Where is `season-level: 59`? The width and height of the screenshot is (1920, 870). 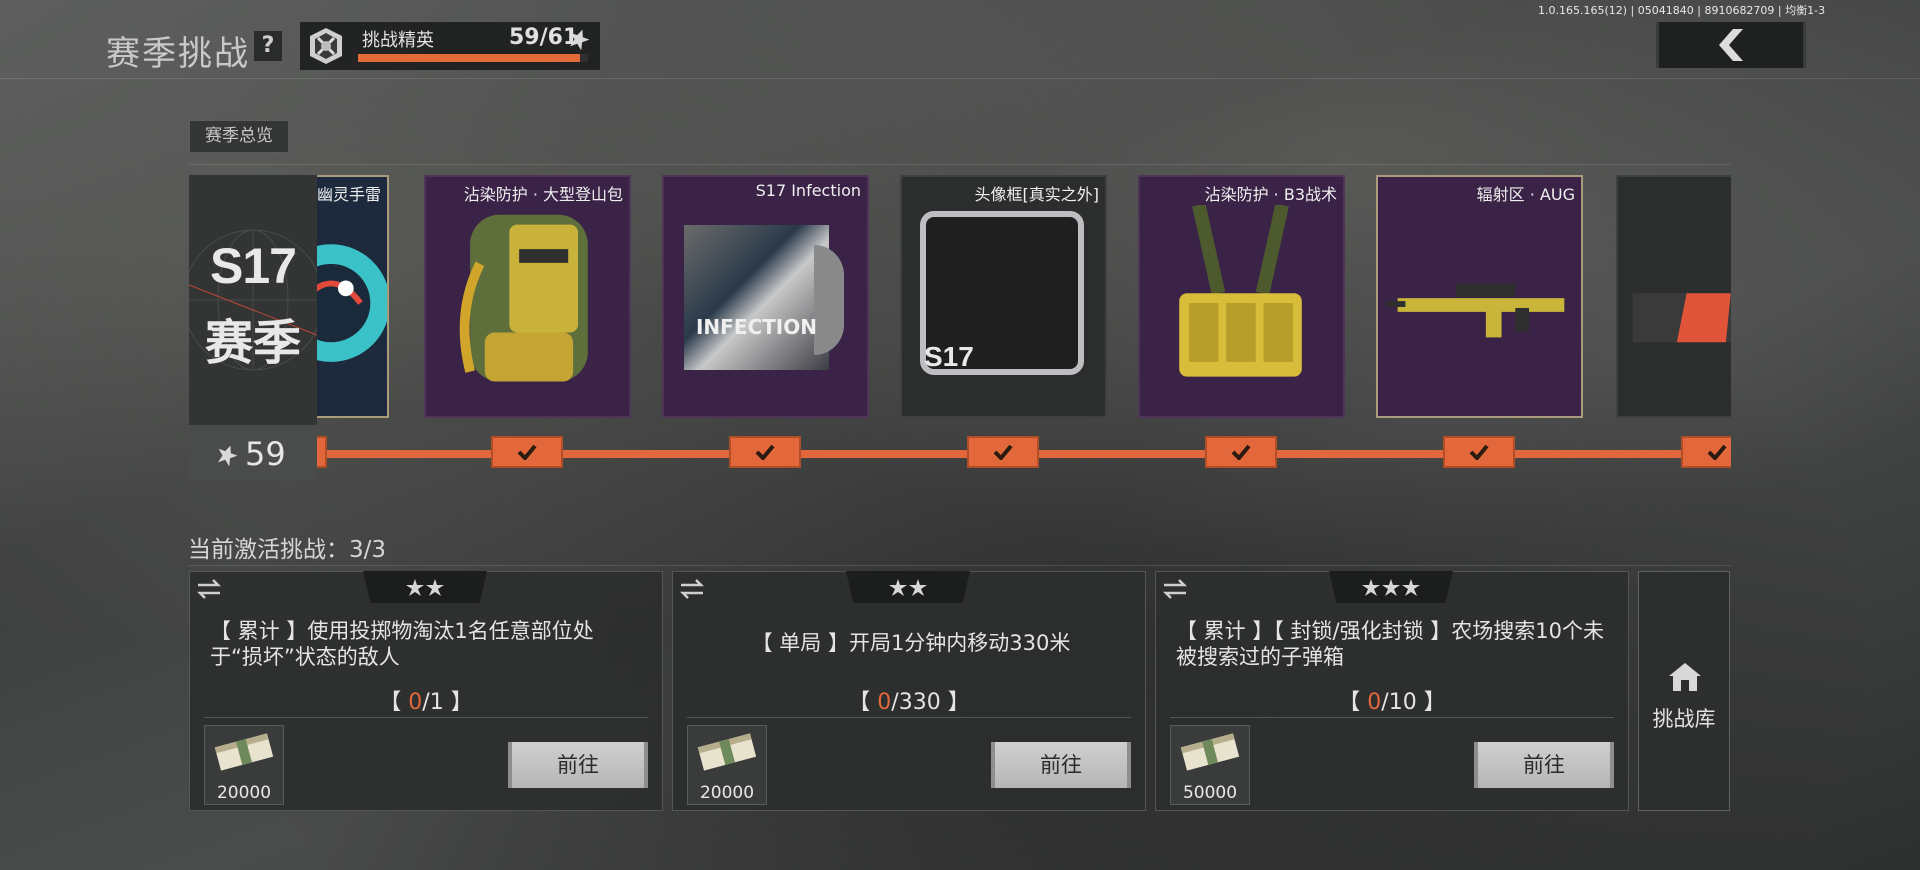
season-level: 59 is located at coordinates (253, 452).